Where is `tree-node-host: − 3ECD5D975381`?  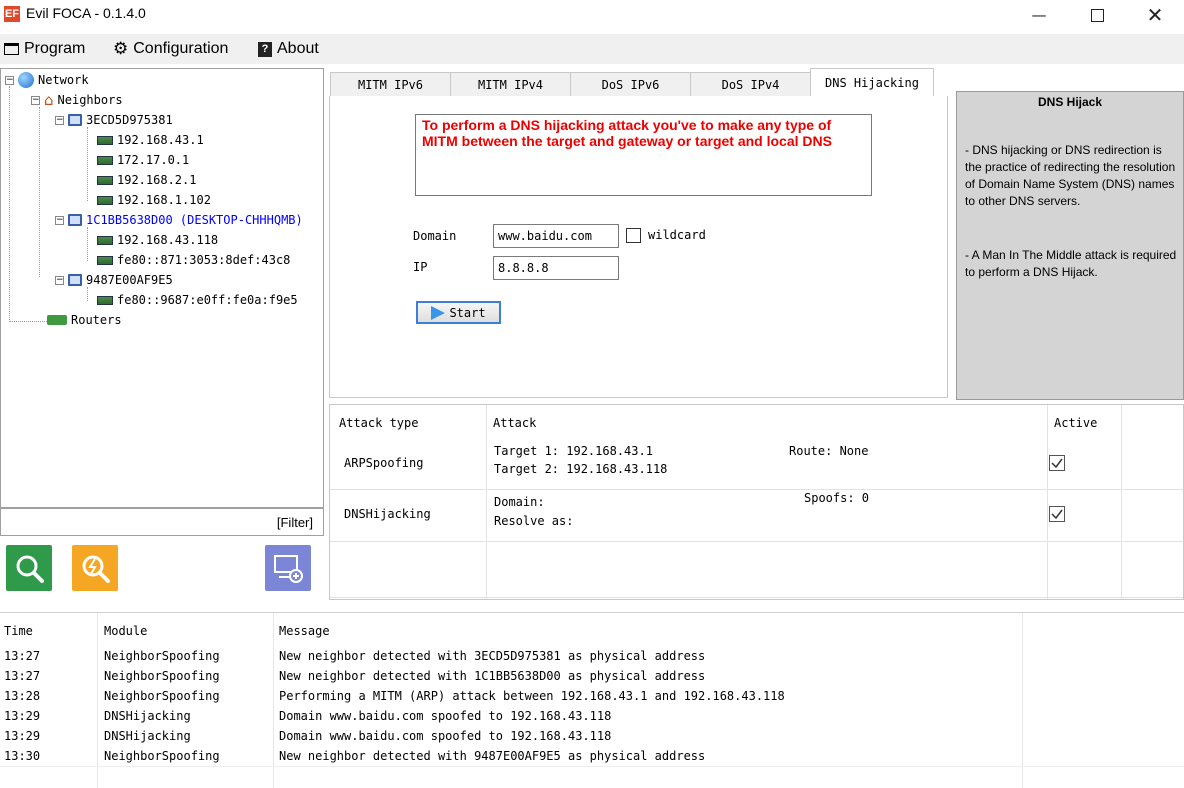
tree-node-host: − 3ECD5D975381 is located at coordinates (114, 120).